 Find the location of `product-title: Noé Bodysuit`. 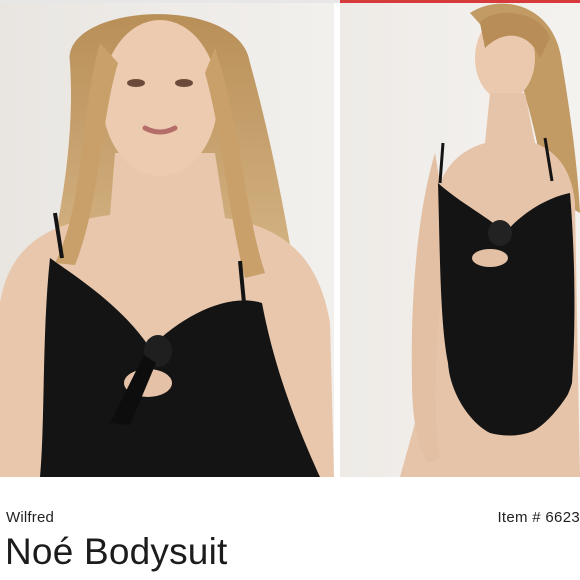

product-title: Noé Bodysuit is located at coordinates (116, 552).